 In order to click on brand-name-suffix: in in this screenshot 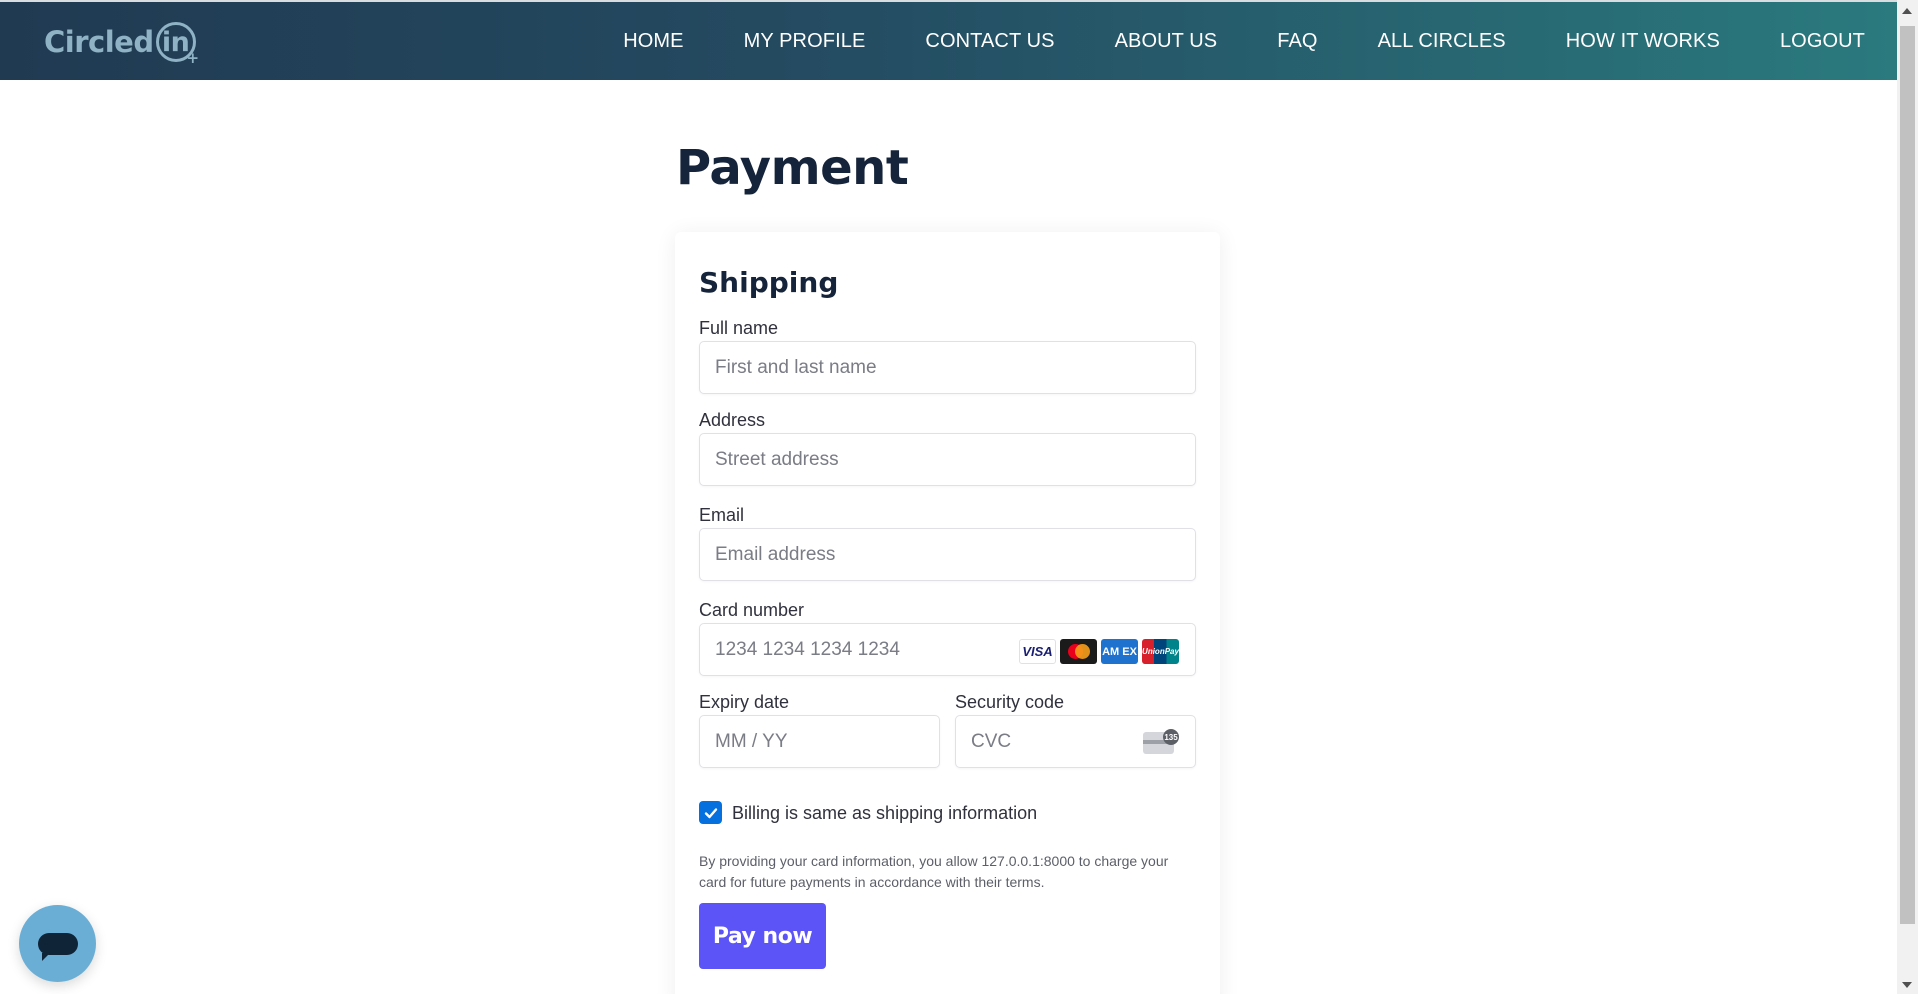, I will do `click(175, 42)`.